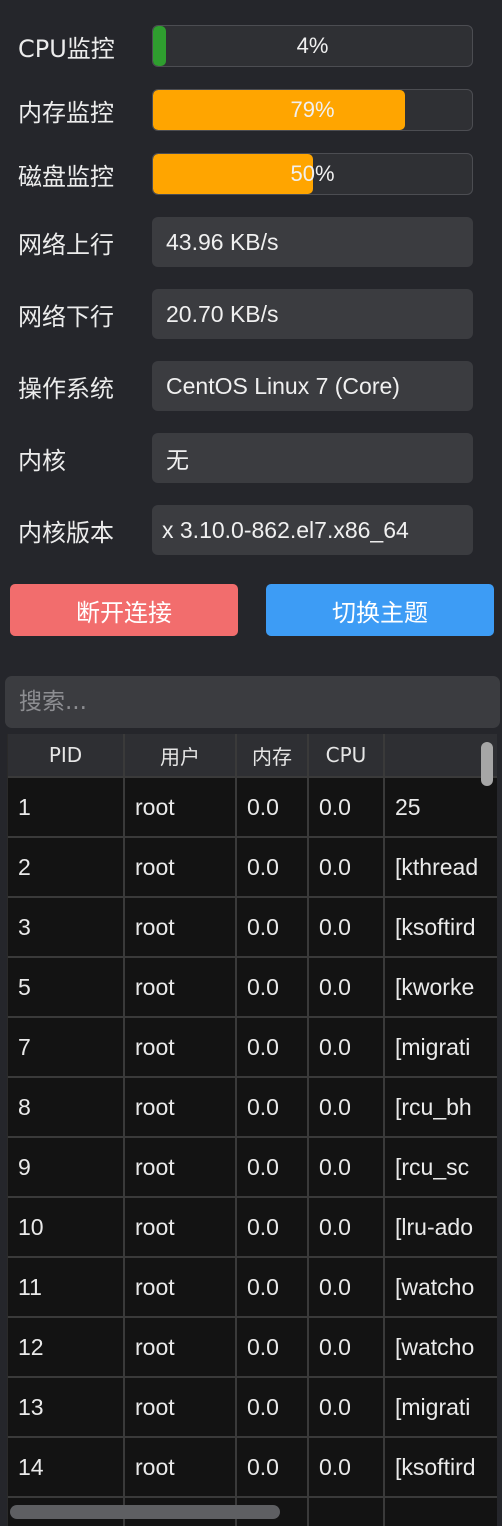  What do you see at coordinates (145, 1512) in the screenshot?
I see `horizontal-scrollbar` at bounding box center [145, 1512].